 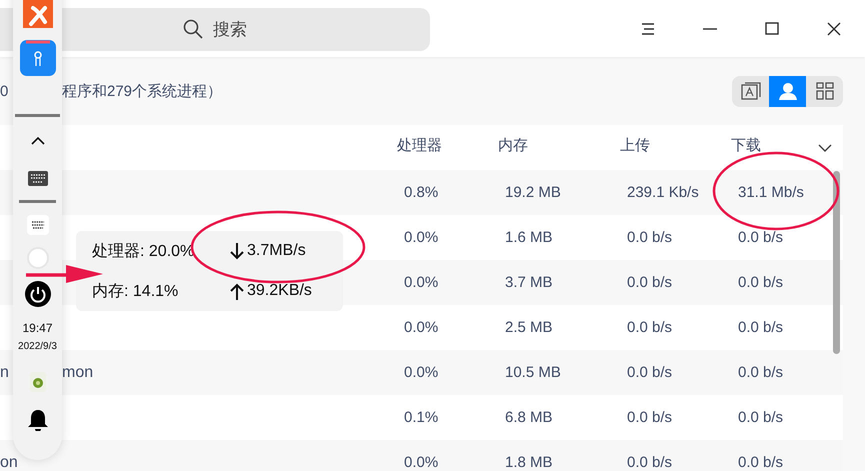 I want to click on table-cell-text: 2.5 MB, so click(x=529, y=327).